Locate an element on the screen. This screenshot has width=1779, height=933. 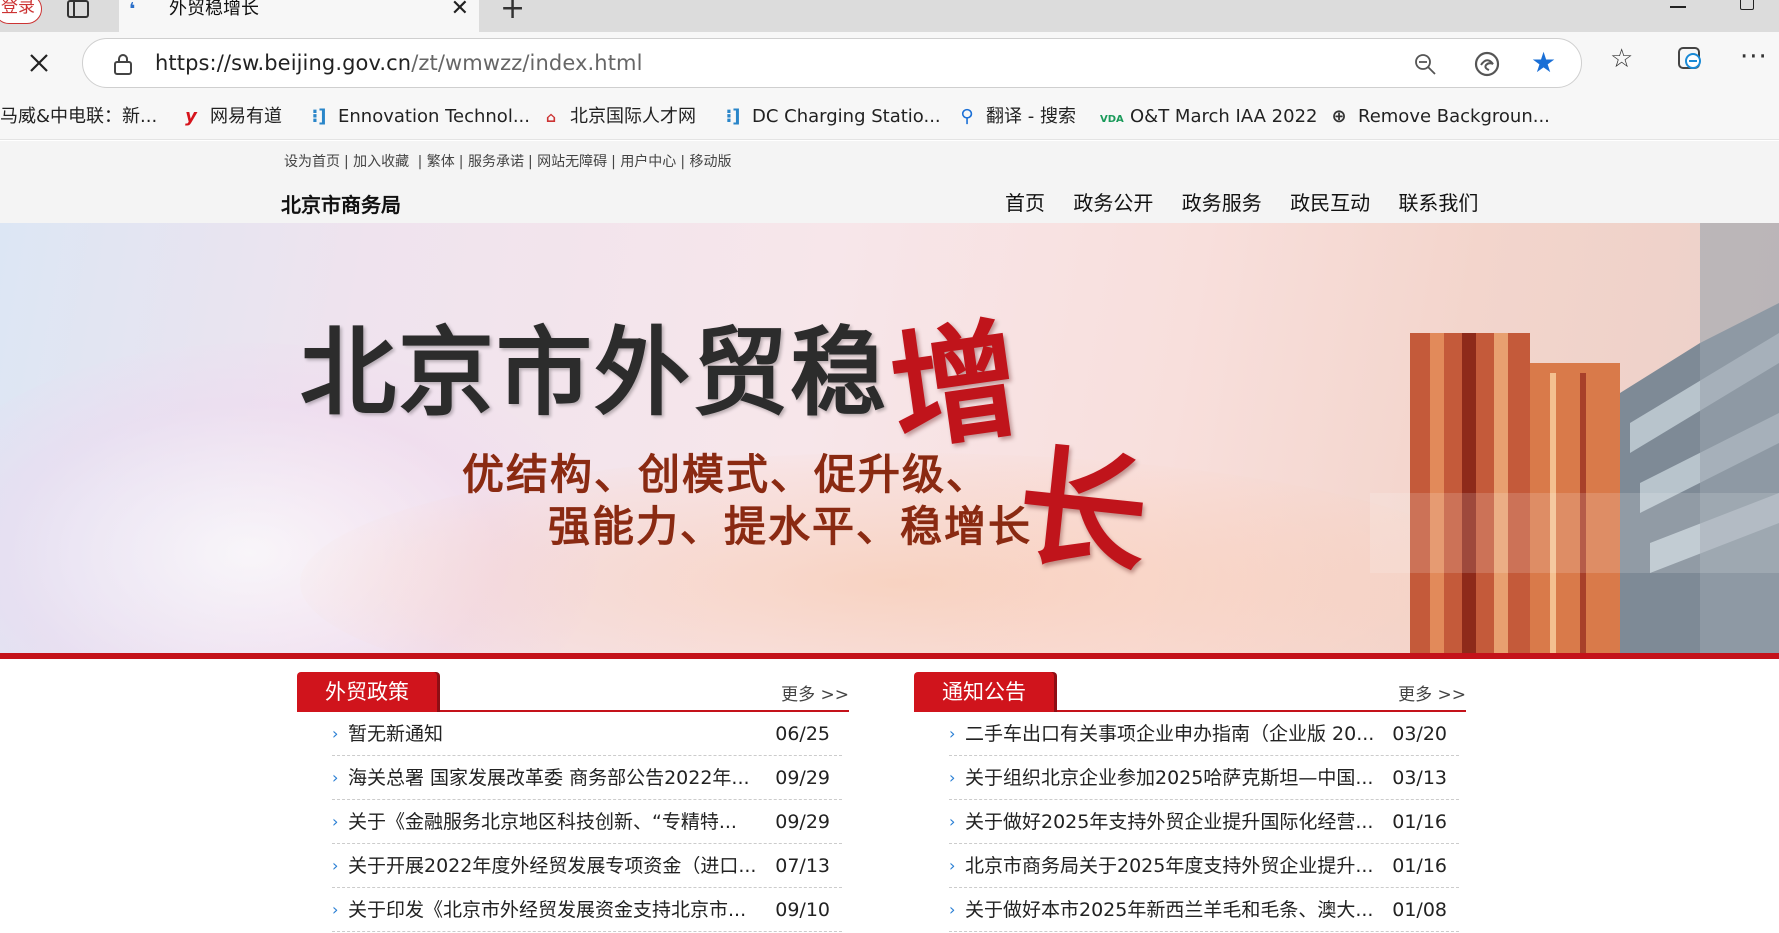
list-item: › 关于做好2025年支持外贸企业提升国际化经营... 01/16 is located at coordinates (1204, 822).